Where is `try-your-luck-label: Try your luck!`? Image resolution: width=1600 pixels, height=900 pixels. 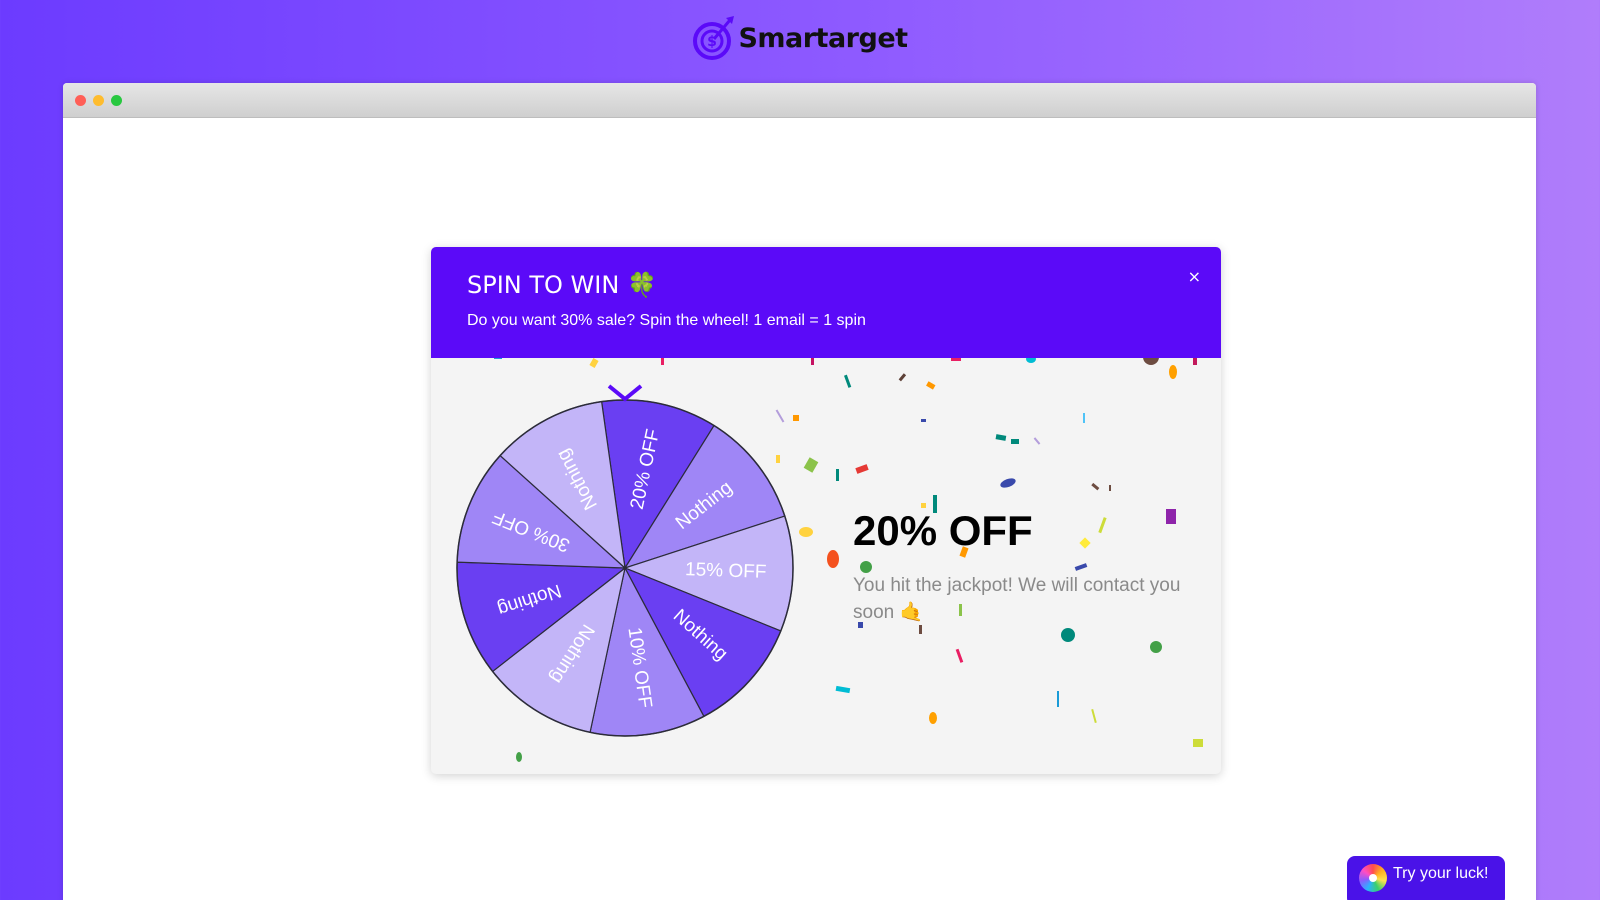 try-your-luck-label: Try your luck! is located at coordinates (1441, 873).